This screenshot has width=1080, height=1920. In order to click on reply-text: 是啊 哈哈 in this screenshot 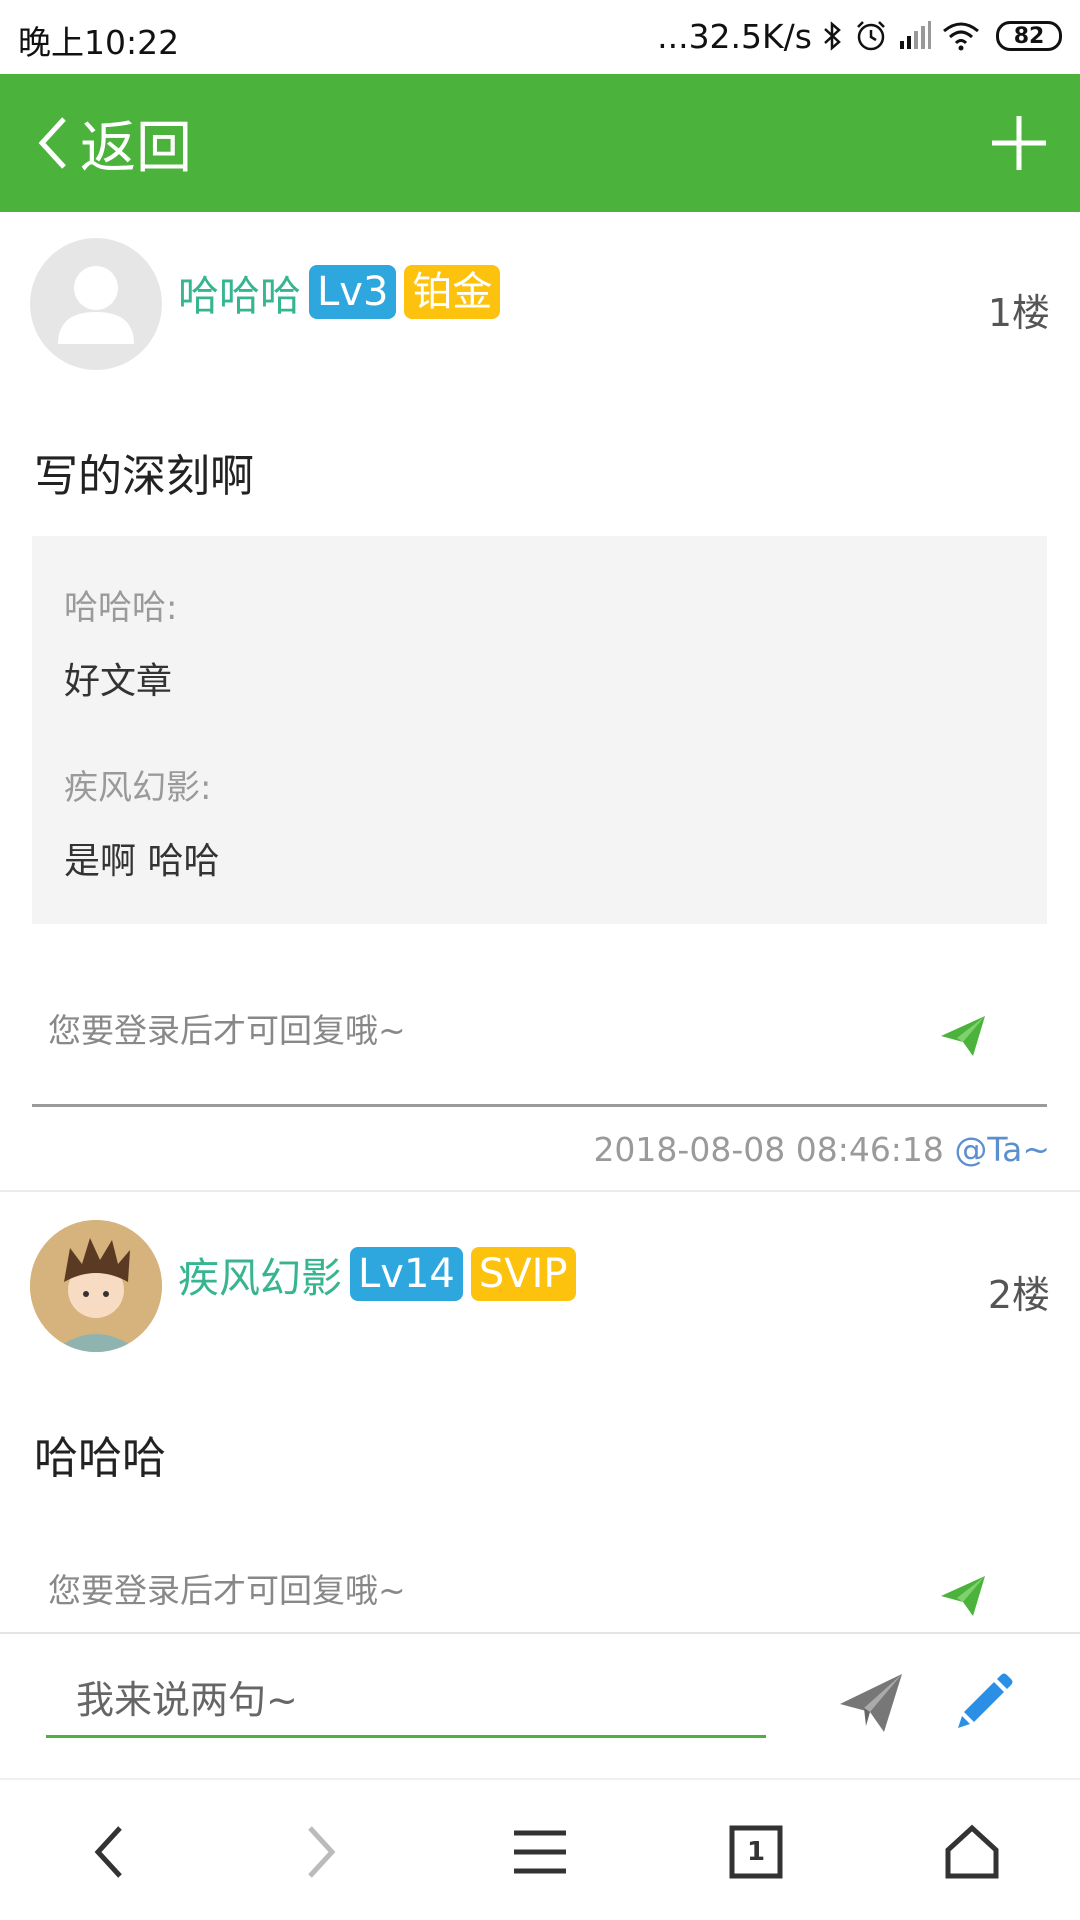, I will do `click(142, 861)`.